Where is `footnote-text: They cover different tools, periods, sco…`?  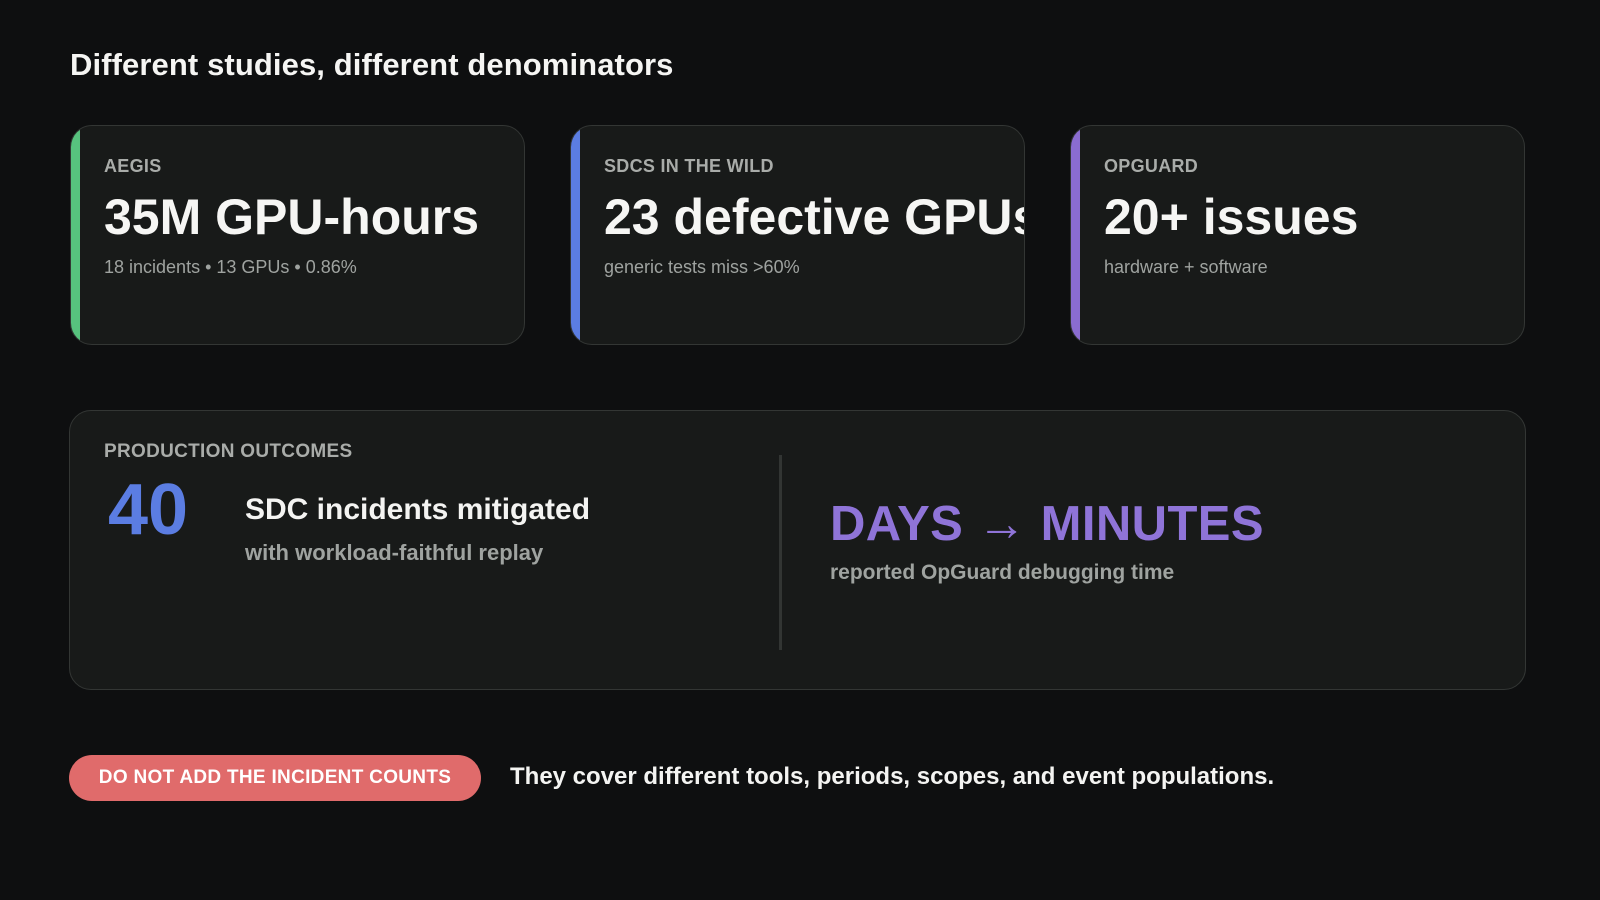 footnote-text: They cover different tools, periods, sco… is located at coordinates (892, 776).